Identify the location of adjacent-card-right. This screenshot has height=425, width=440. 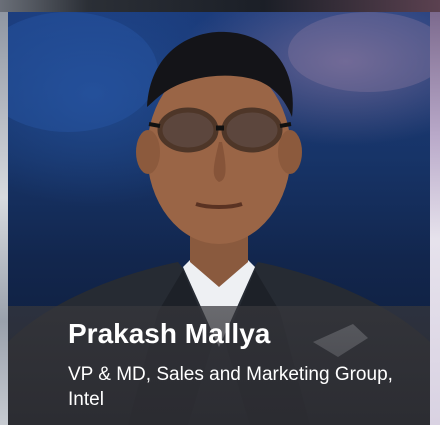
(435, 218).